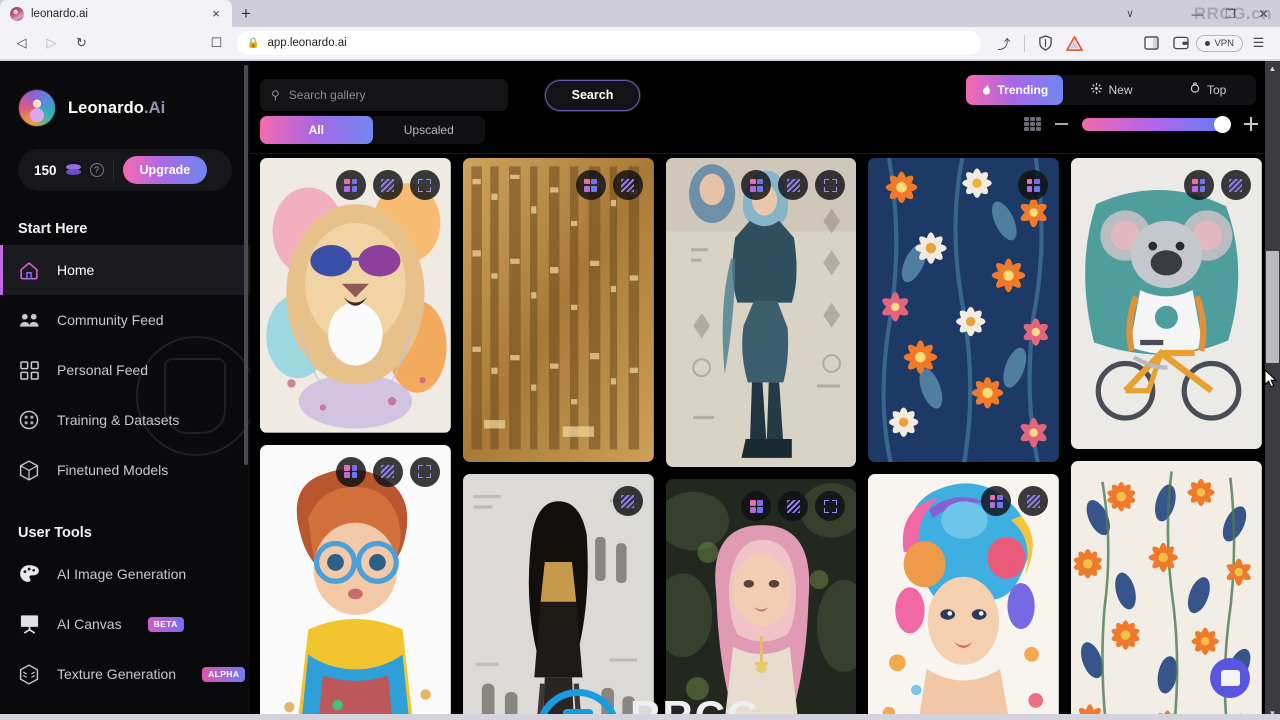  What do you see at coordinates (1003, 43) in the screenshot?
I see `share-icon: ⤴` at bounding box center [1003, 43].